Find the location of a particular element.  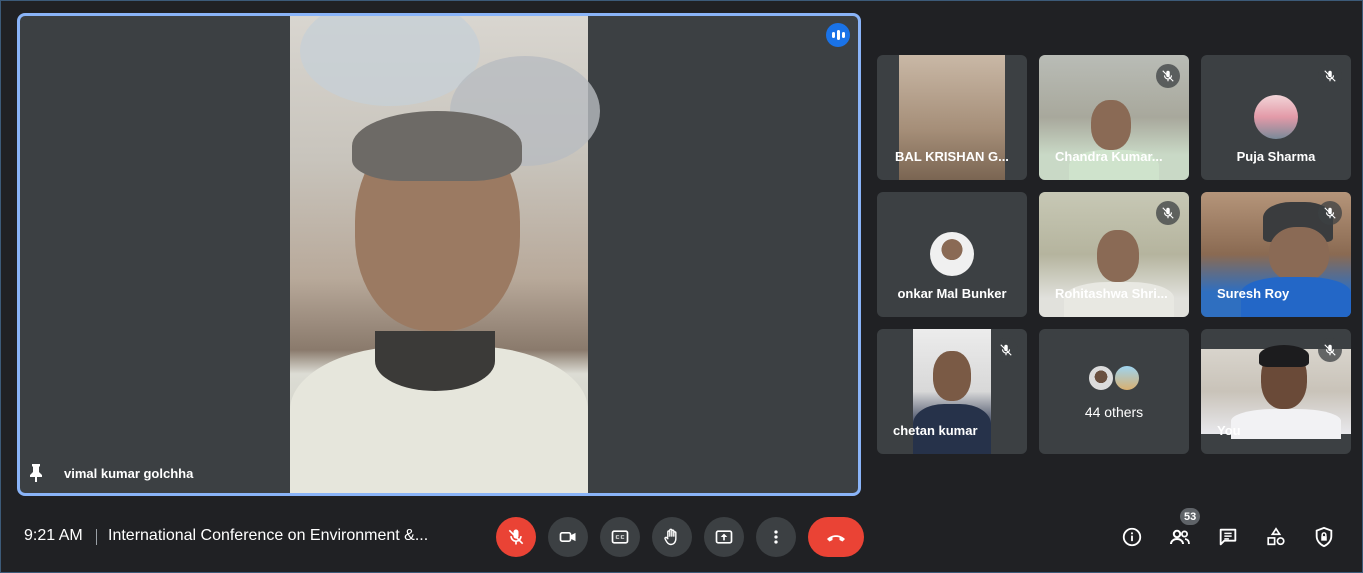

participant-tile: onkar Mal Bunker is located at coordinates (952, 254).